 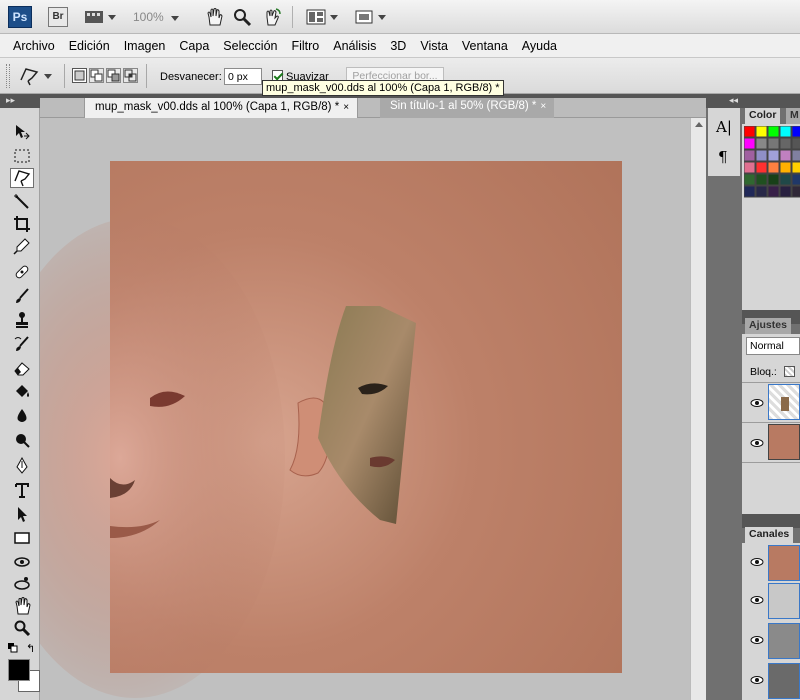 I want to click on menu-analisis: Análisis, so click(x=354, y=46).